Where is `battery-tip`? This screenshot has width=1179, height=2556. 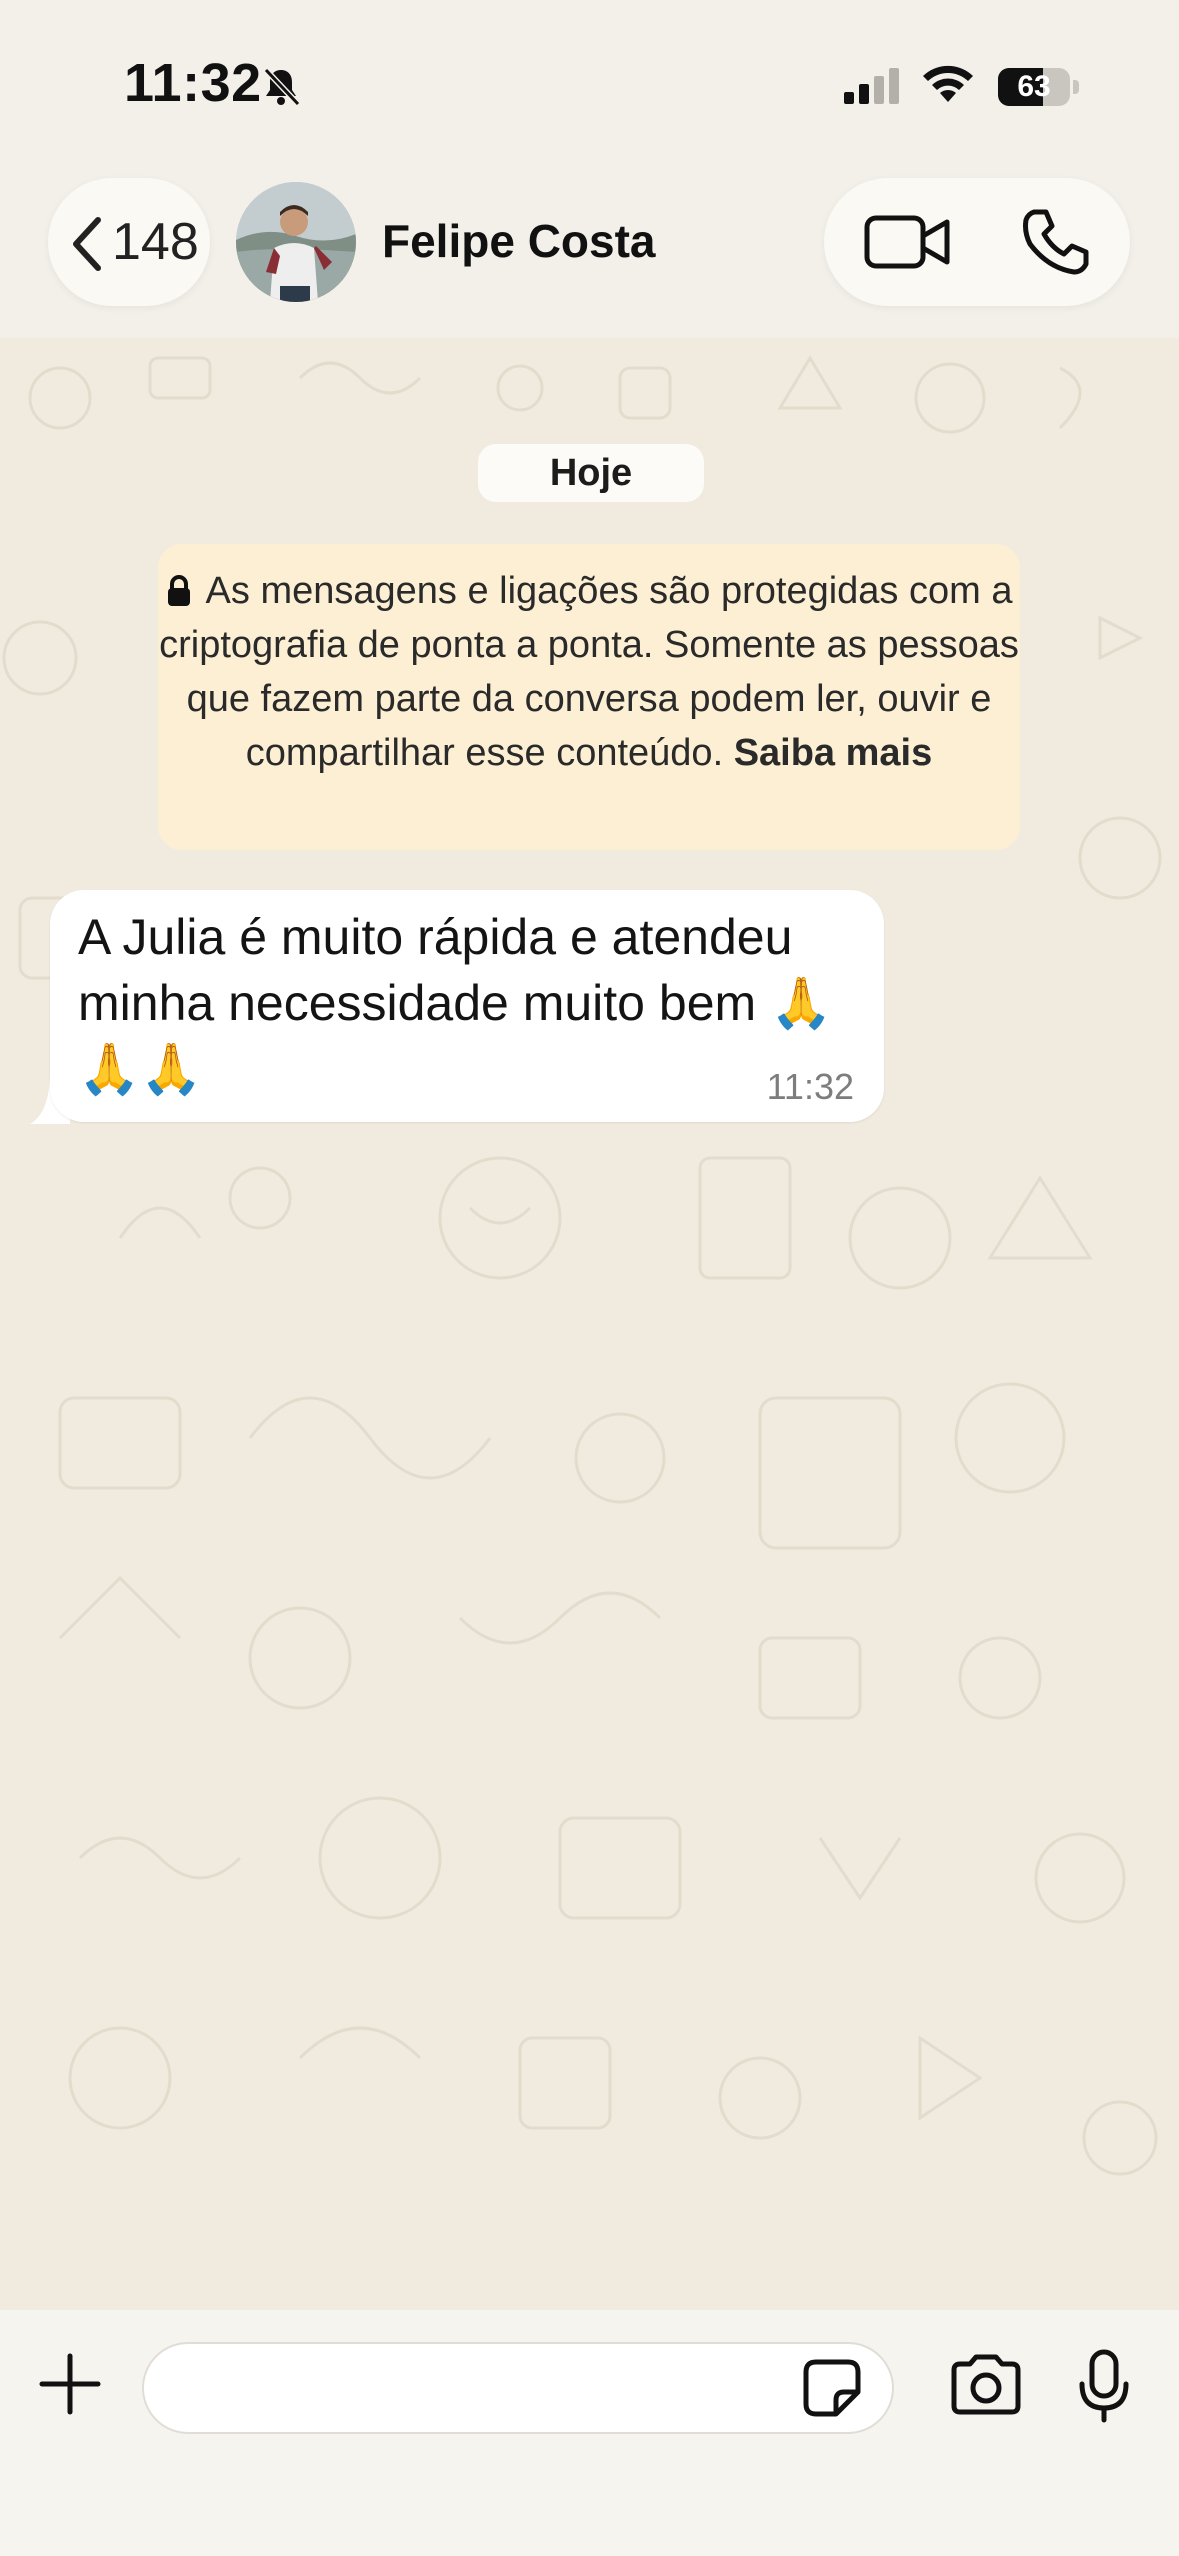
battery-tip is located at coordinates (1076, 87).